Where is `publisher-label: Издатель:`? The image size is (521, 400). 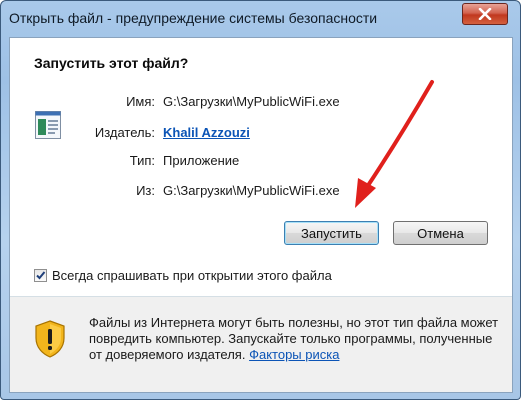
publisher-label: Издатель: is located at coordinates (124, 132).